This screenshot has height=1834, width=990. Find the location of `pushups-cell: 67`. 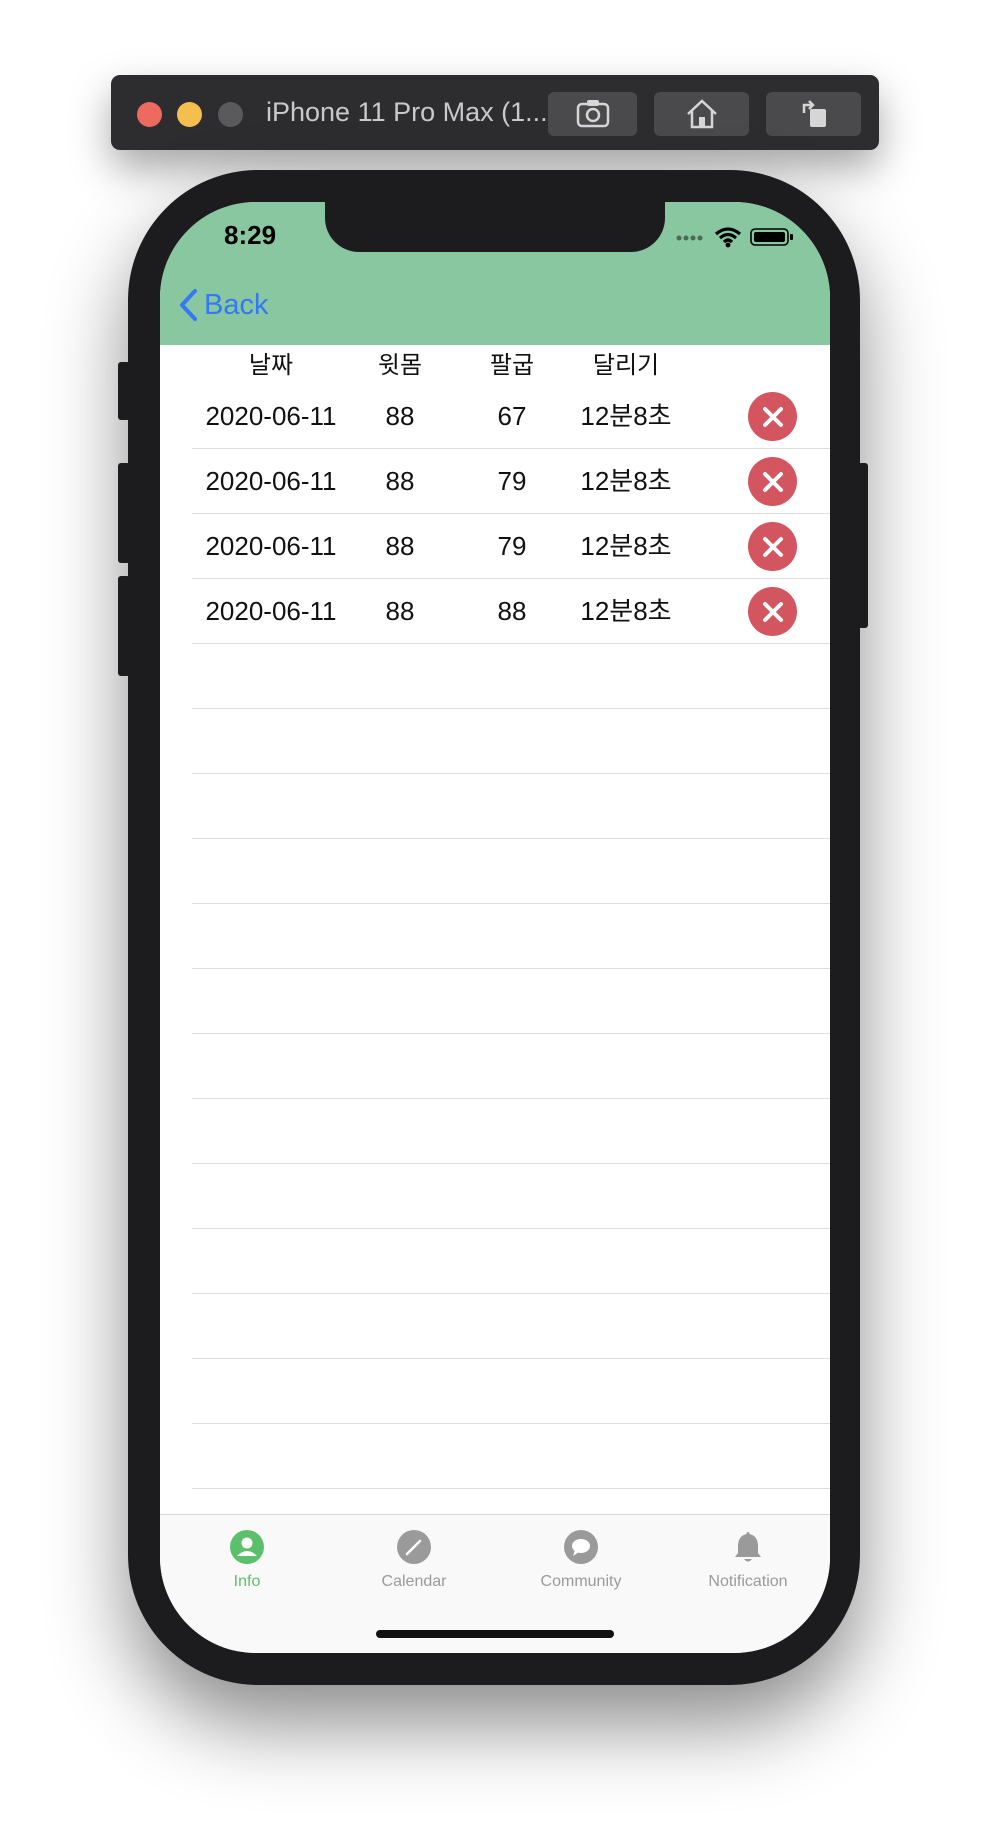

pushups-cell: 67 is located at coordinates (512, 416).